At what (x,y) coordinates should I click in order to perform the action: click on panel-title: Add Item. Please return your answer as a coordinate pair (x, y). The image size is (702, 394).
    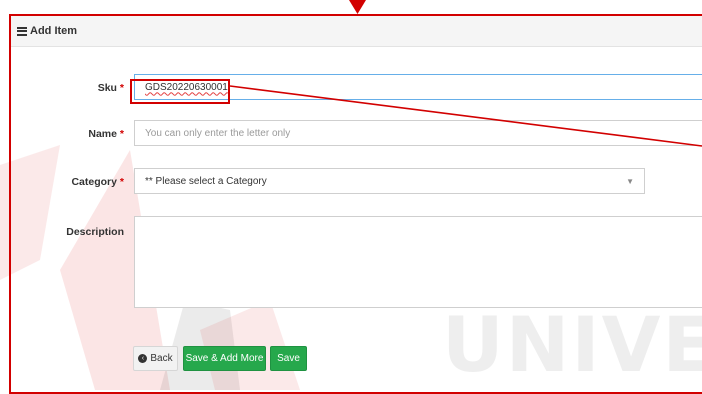
    Looking at the image, I should click on (54, 31).